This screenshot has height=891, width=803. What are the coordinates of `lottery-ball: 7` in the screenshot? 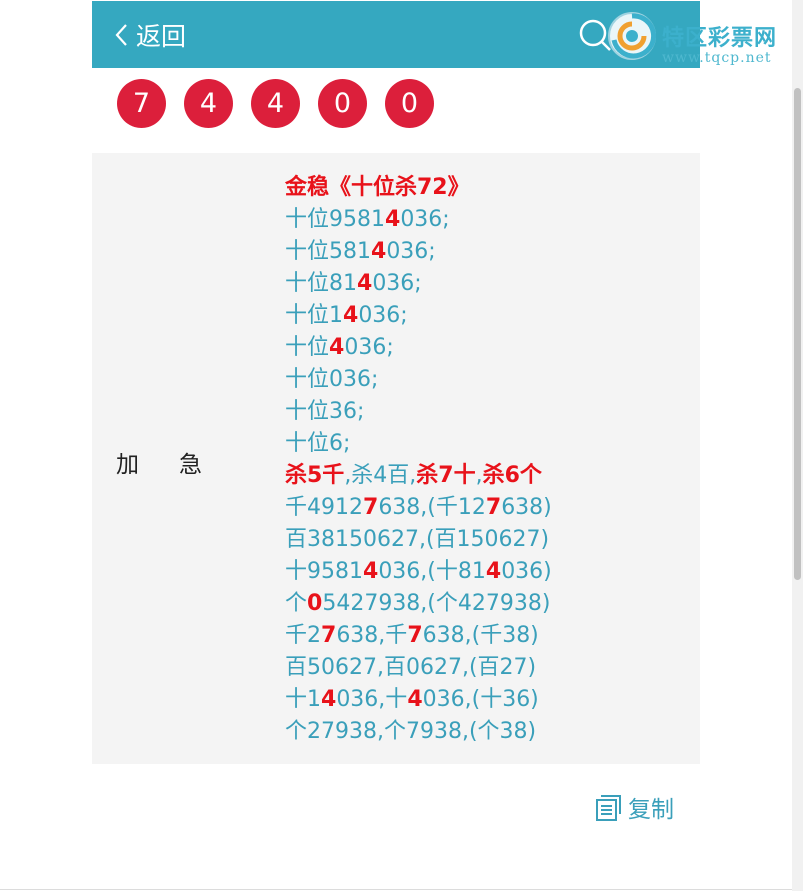 It's located at (141, 103).